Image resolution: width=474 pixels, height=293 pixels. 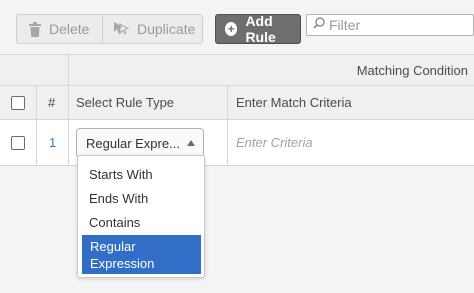 I want to click on row-number-cell: 1, so click(x=52, y=142).